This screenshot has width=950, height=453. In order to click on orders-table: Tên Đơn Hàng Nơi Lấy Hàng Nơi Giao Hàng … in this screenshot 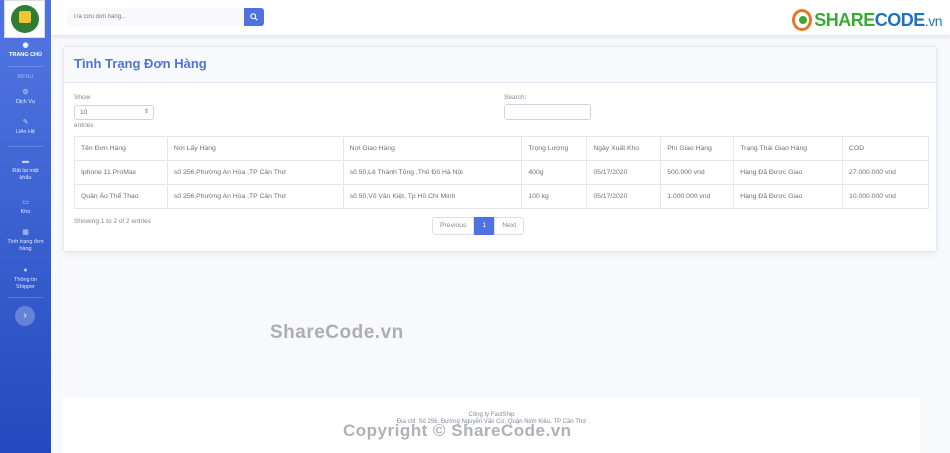, I will do `click(501, 172)`.